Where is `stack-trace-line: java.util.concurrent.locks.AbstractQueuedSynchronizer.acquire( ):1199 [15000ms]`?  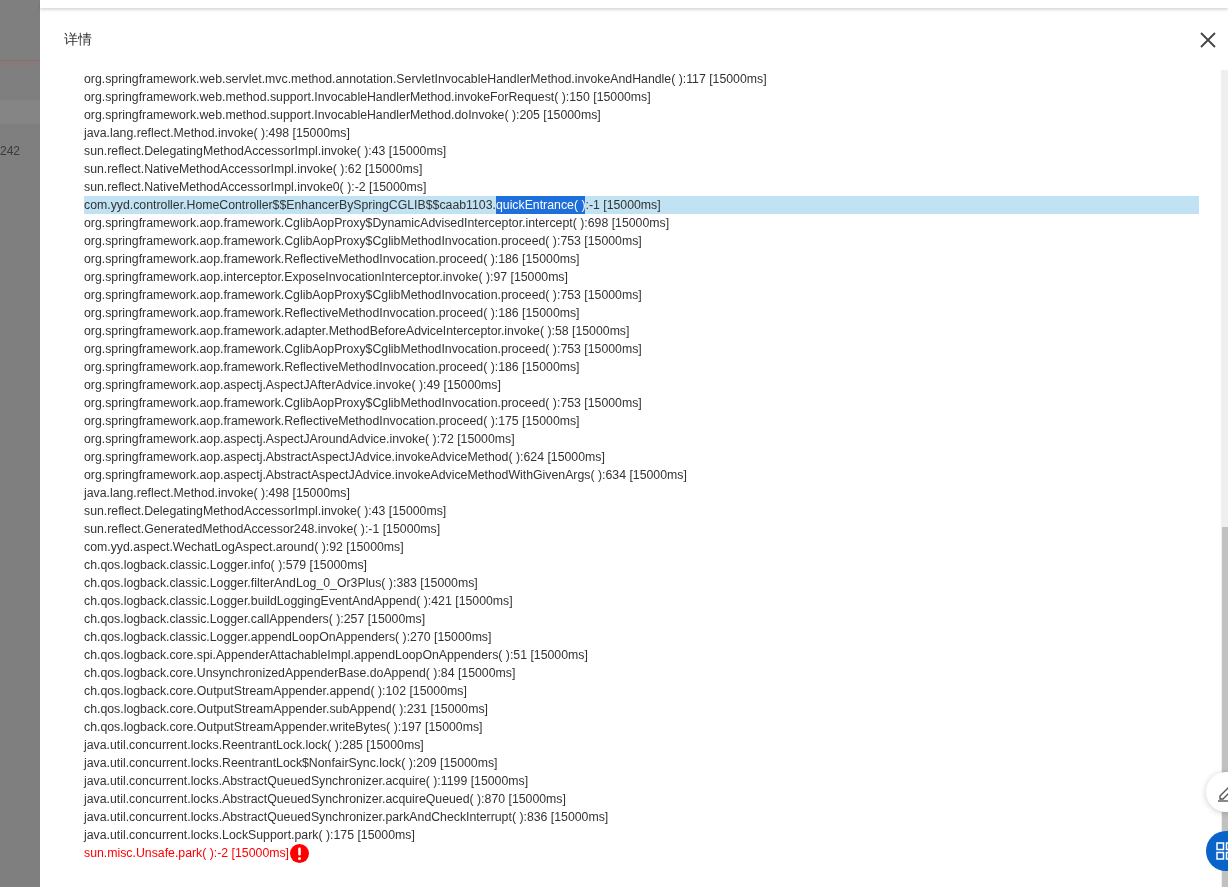
stack-trace-line: java.util.concurrent.locks.AbstractQueuedSynchronizer.acquire( ):1199 [15000ms] is located at coordinates (307, 781).